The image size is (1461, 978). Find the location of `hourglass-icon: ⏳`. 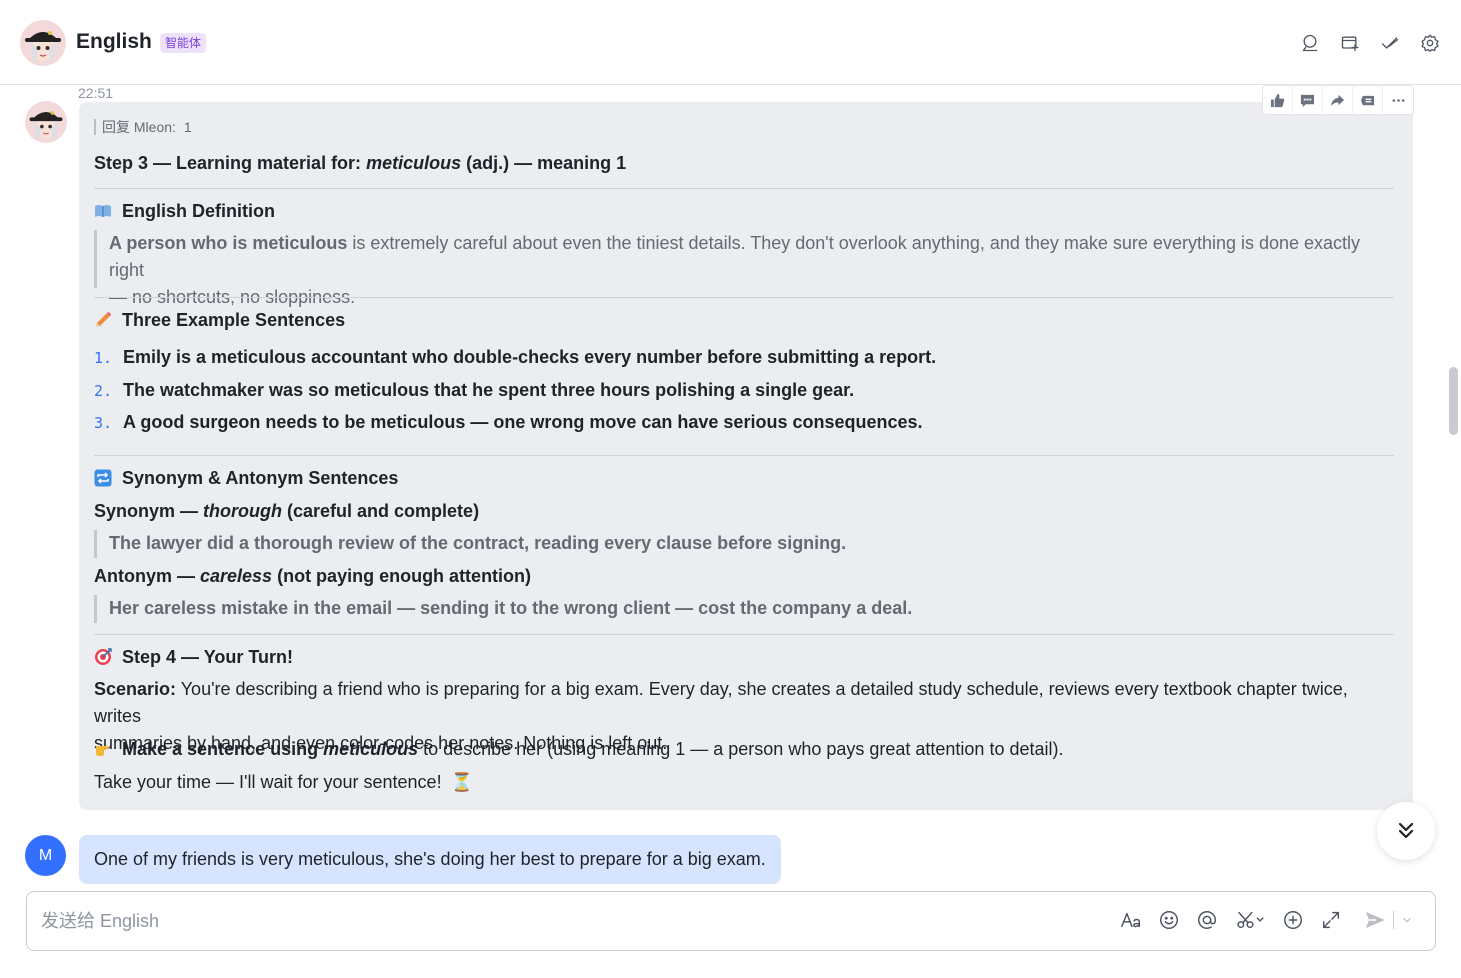

hourglass-icon: ⏳ is located at coordinates (462, 782).